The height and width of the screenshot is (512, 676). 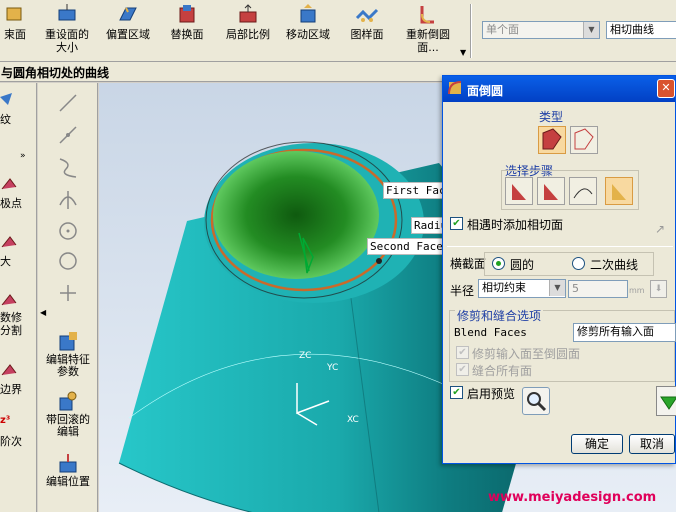 What do you see at coordinates (11, 324) in the screenshot?
I see `left-item-label: 数修 分割` at bounding box center [11, 324].